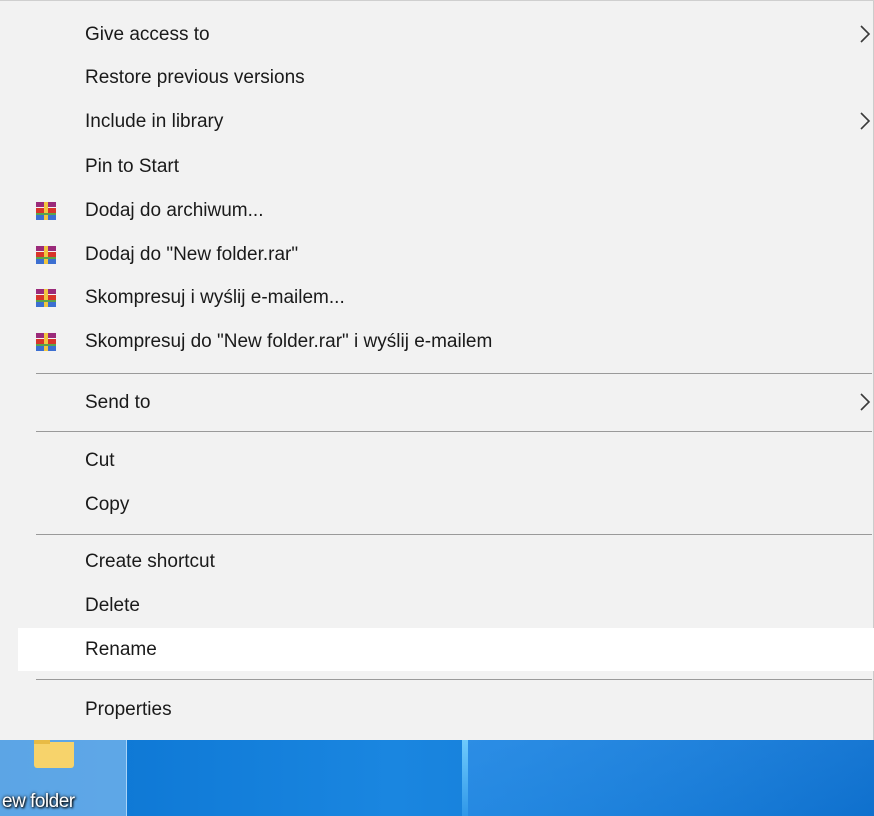  What do you see at coordinates (446, 402) in the screenshot?
I see `menu-item-send-to: Send to` at bounding box center [446, 402].